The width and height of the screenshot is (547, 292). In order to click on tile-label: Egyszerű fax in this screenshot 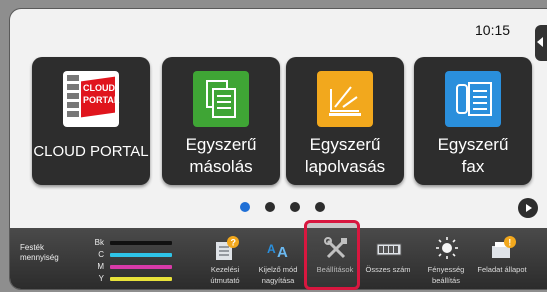, I will do `click(473, 155)`.